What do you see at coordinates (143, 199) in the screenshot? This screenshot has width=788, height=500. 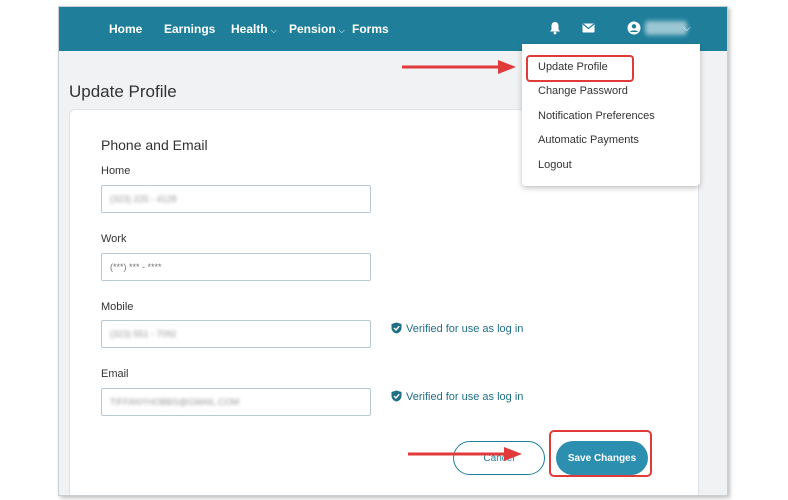 I see `home-phone-value: (323) 225 - 4128` at bounding box center [143, 199].